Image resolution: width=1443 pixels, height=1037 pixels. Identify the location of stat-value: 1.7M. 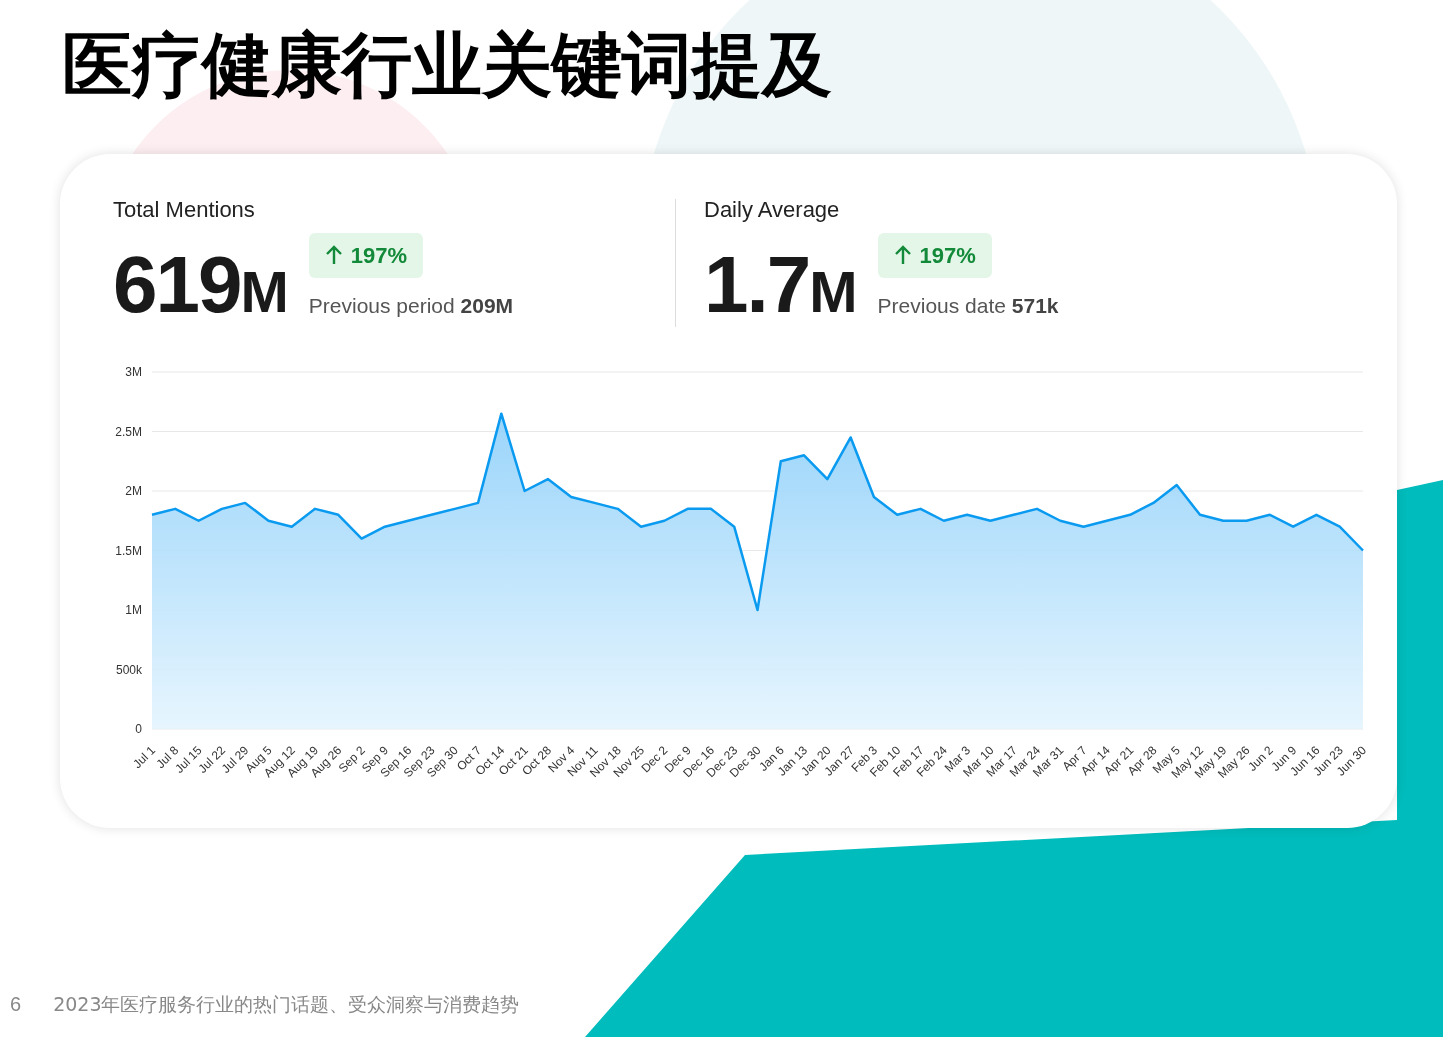
(781, 285).